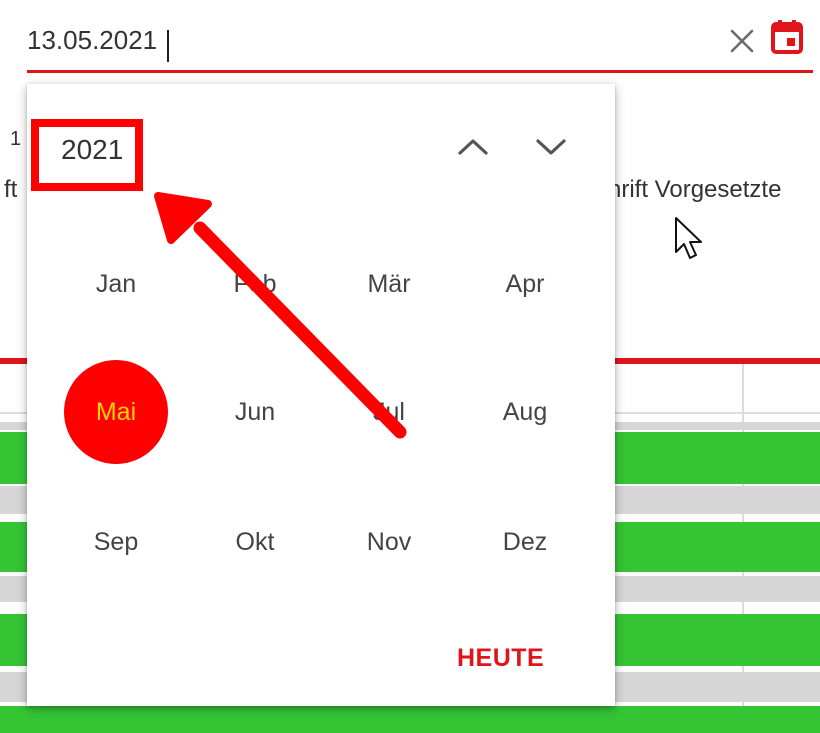 Image resolution: width=820 pixels, height=733 pixels. I want to click on text-caret, so click(168, 46).